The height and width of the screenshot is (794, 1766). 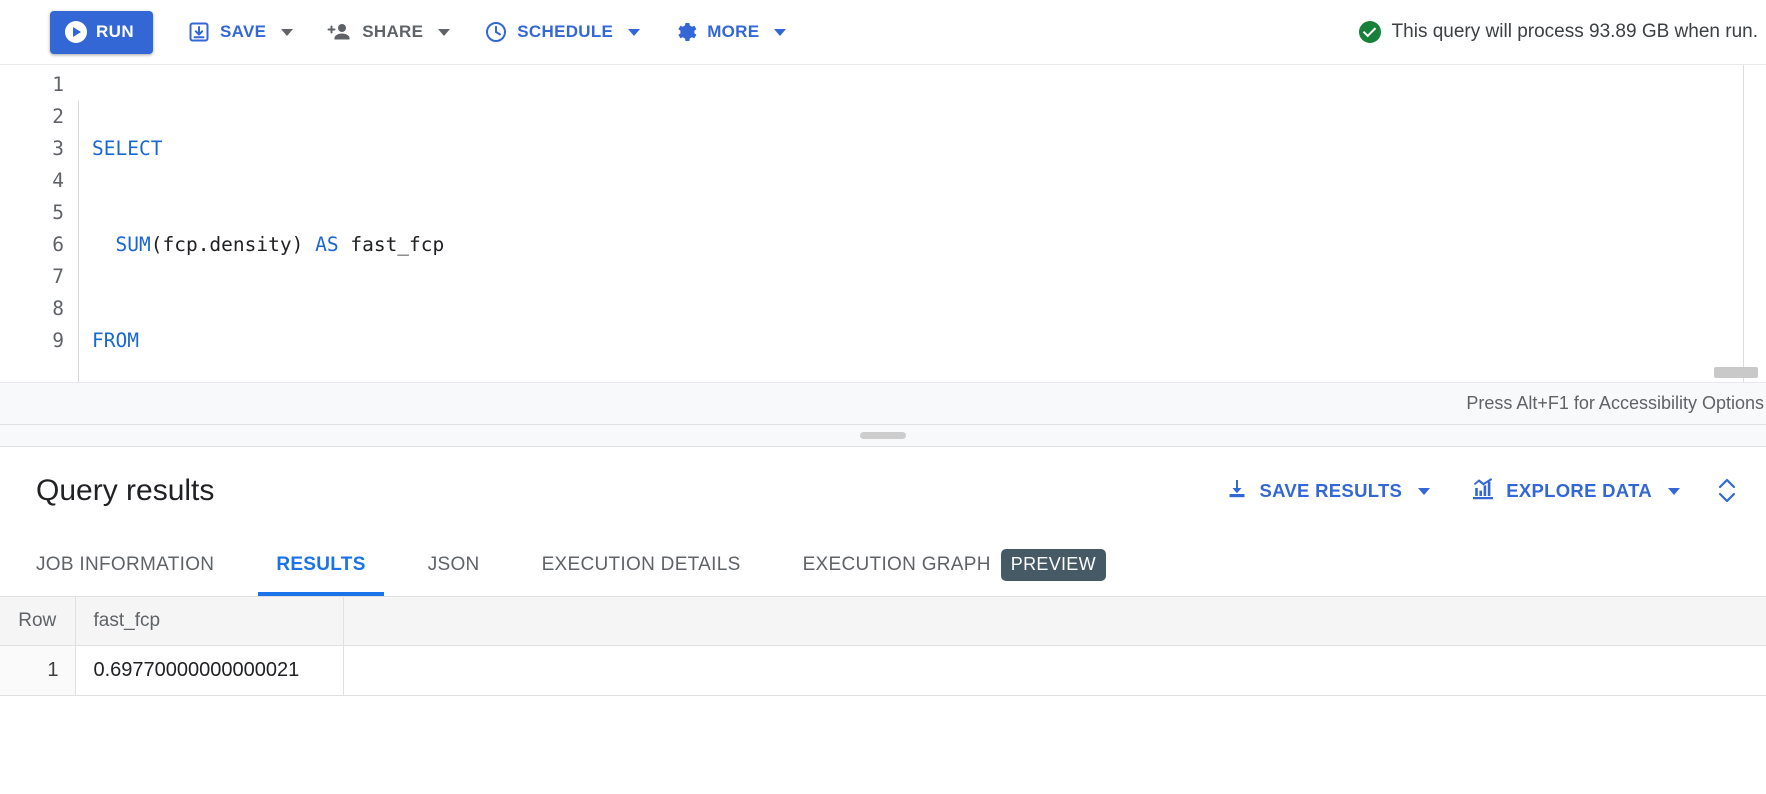 I want to click on line-number: 1, so click(x=58, y=84).